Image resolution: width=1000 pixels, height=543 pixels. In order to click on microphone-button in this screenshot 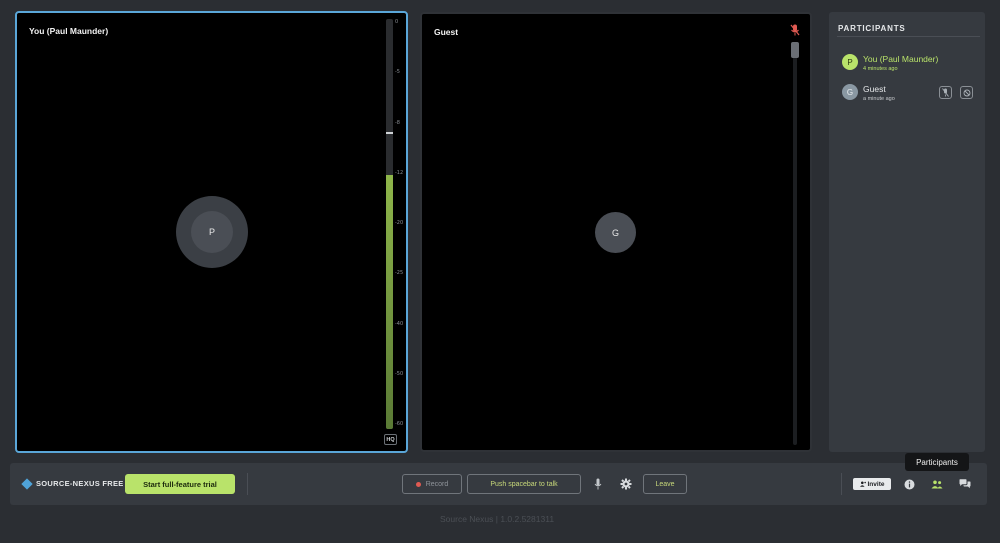, I will do `click(598, 484)`.